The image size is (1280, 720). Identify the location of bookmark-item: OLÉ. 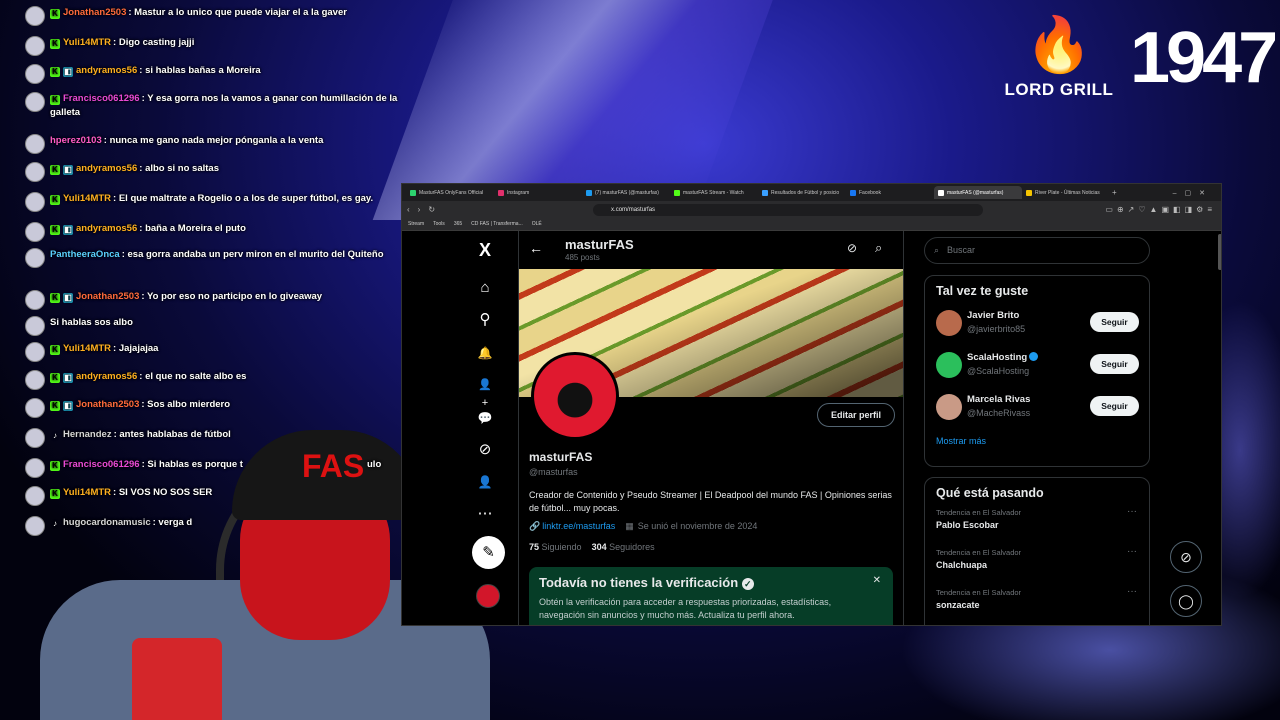
(537, 224).